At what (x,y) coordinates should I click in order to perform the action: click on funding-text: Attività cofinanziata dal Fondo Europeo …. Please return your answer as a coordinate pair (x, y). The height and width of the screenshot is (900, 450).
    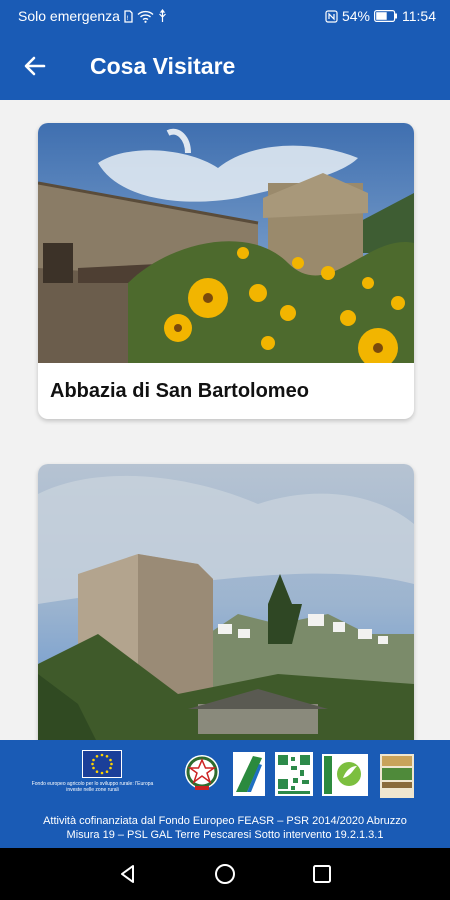
    Looking at the image, I should click on (225, 828).